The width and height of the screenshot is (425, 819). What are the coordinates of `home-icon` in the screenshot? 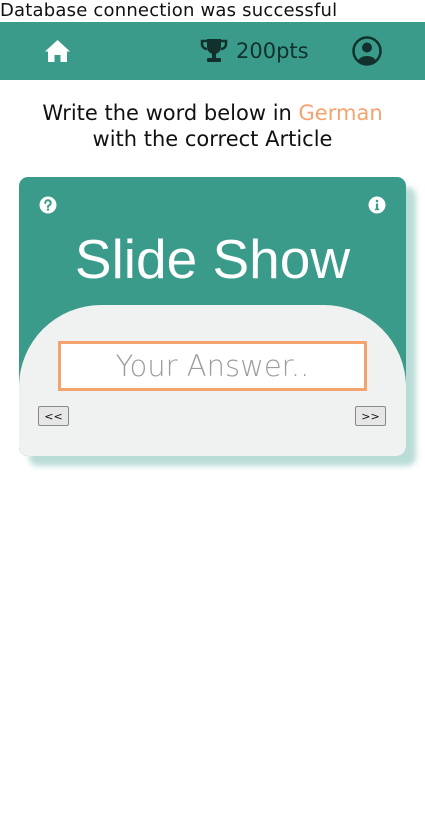 It's located at (57, 51).